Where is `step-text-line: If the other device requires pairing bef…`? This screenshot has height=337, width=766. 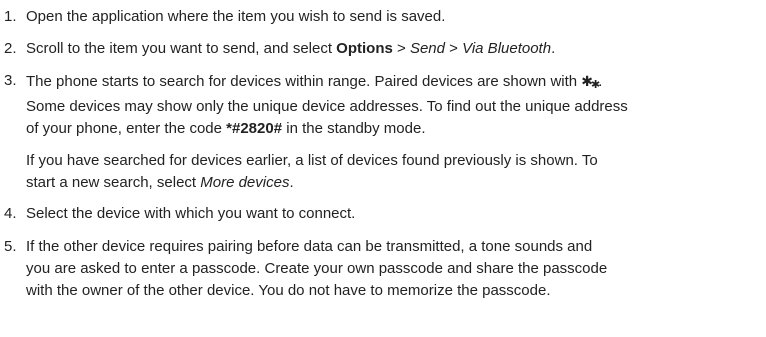 step-text-line: If the other device requires pairing bef… is located at coordinates (309, 246).